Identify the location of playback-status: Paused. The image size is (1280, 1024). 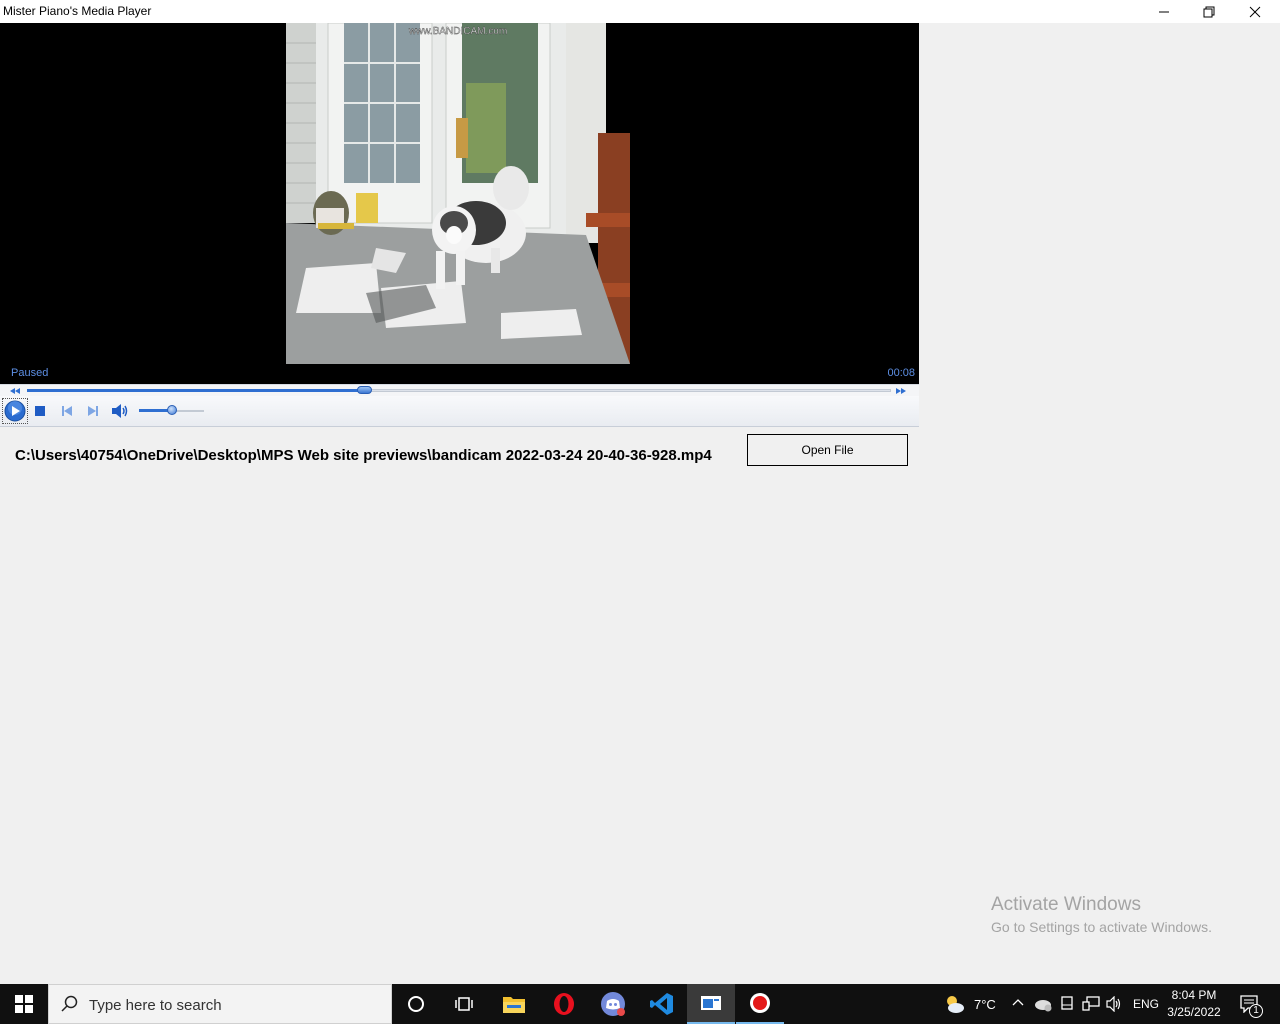
(30, 373).